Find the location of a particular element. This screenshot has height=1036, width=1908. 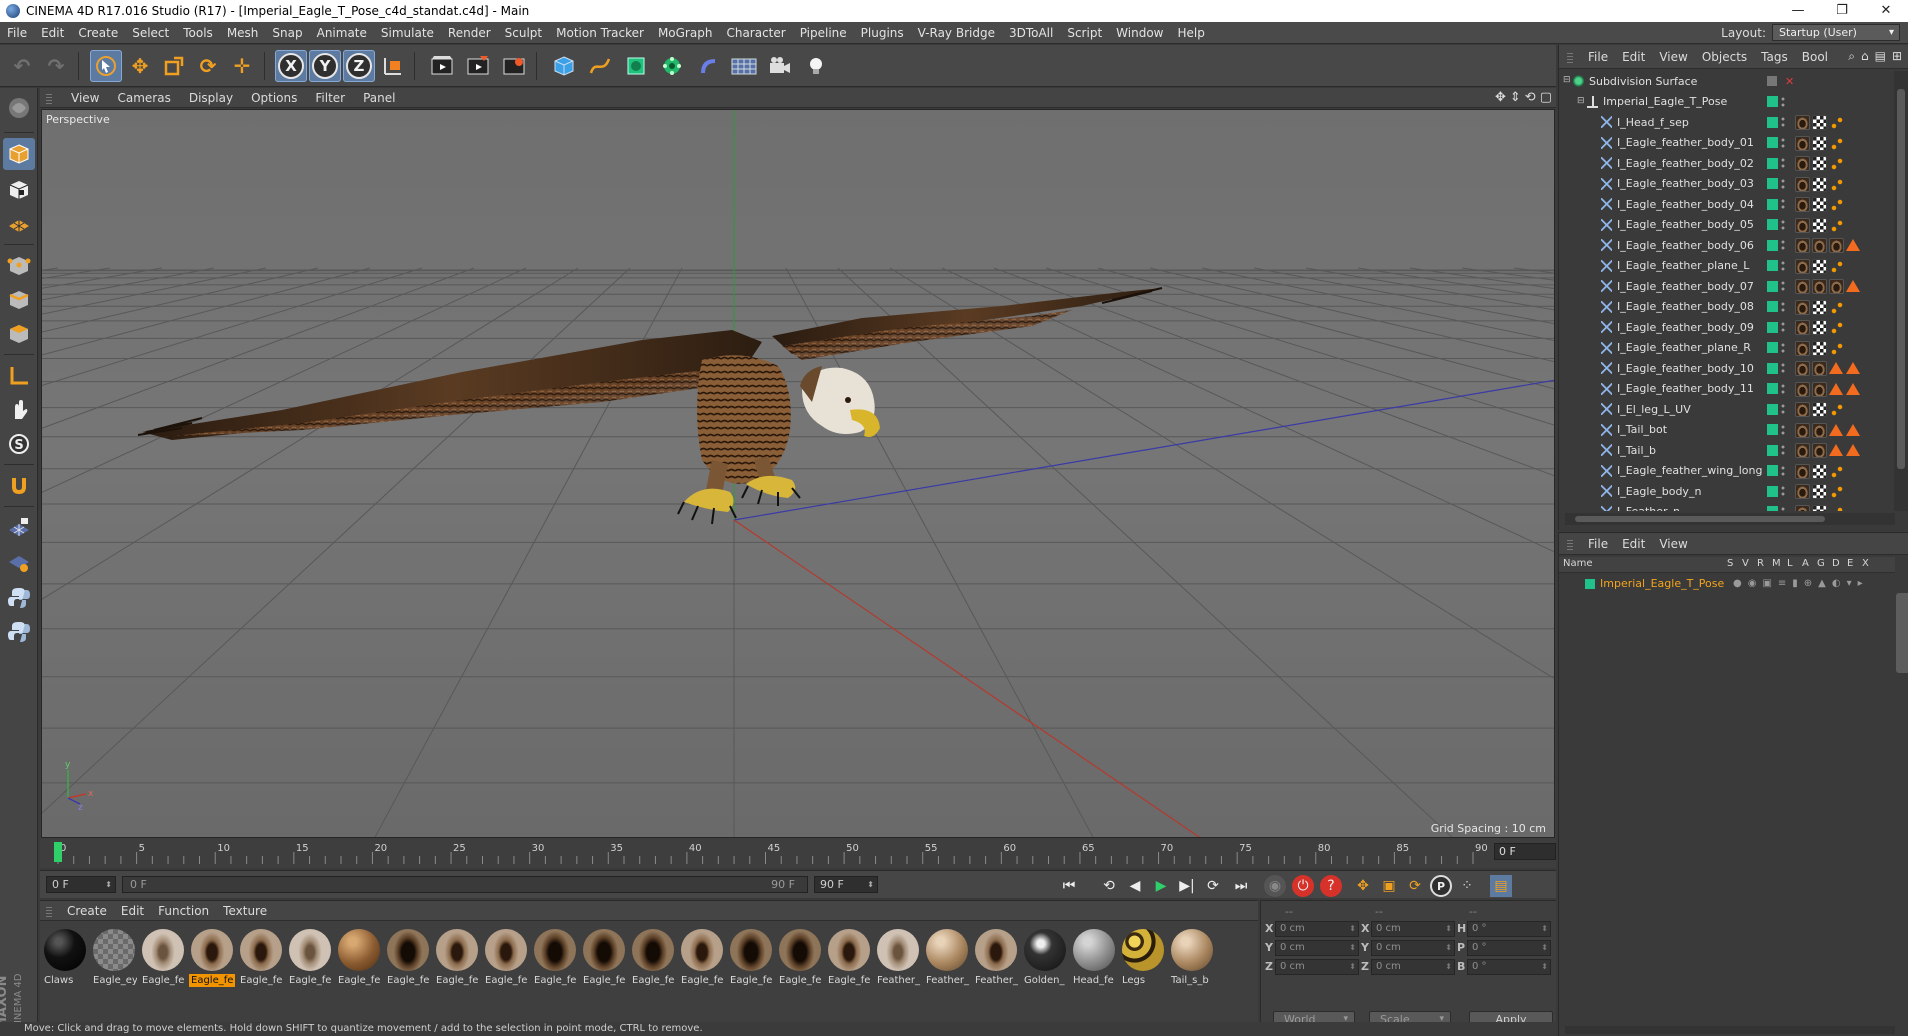

menu-script: Script is located at coordinates (1084, 33).